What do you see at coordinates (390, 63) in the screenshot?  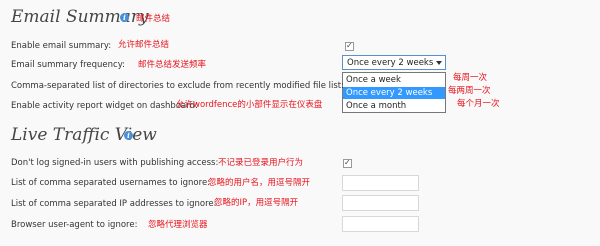 I see `frequency-selected-value: Once every 2 weeks` at bounding box center [390, 63].